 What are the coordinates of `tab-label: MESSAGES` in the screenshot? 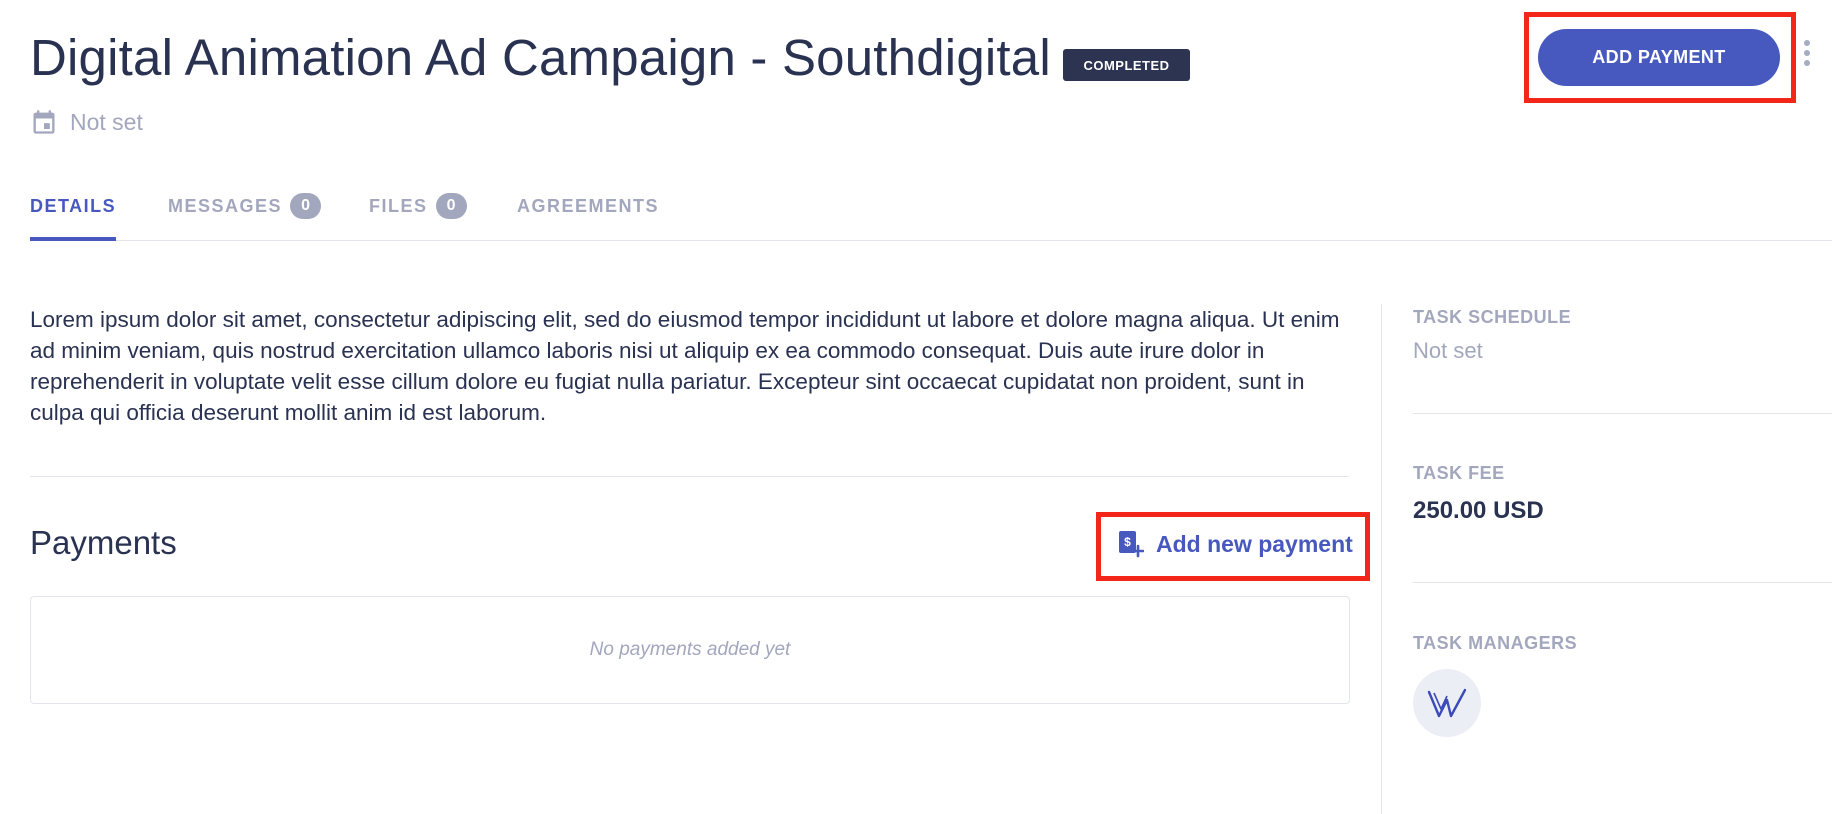 It's located at (225, 206).